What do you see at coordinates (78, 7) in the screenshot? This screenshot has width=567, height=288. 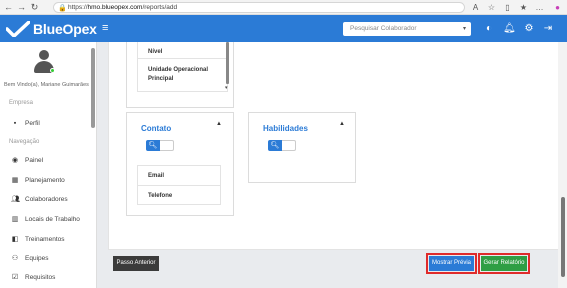 I see `url-prefix: https://` at bounding box center [78, 7].